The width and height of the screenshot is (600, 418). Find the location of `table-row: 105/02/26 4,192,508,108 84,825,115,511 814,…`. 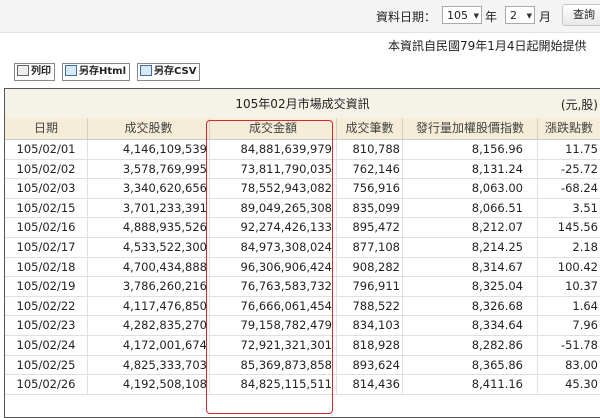

table-row: 105/02/26 4,192,508,108 84,825,115,511 814,… is located at coordinates (302, 385).